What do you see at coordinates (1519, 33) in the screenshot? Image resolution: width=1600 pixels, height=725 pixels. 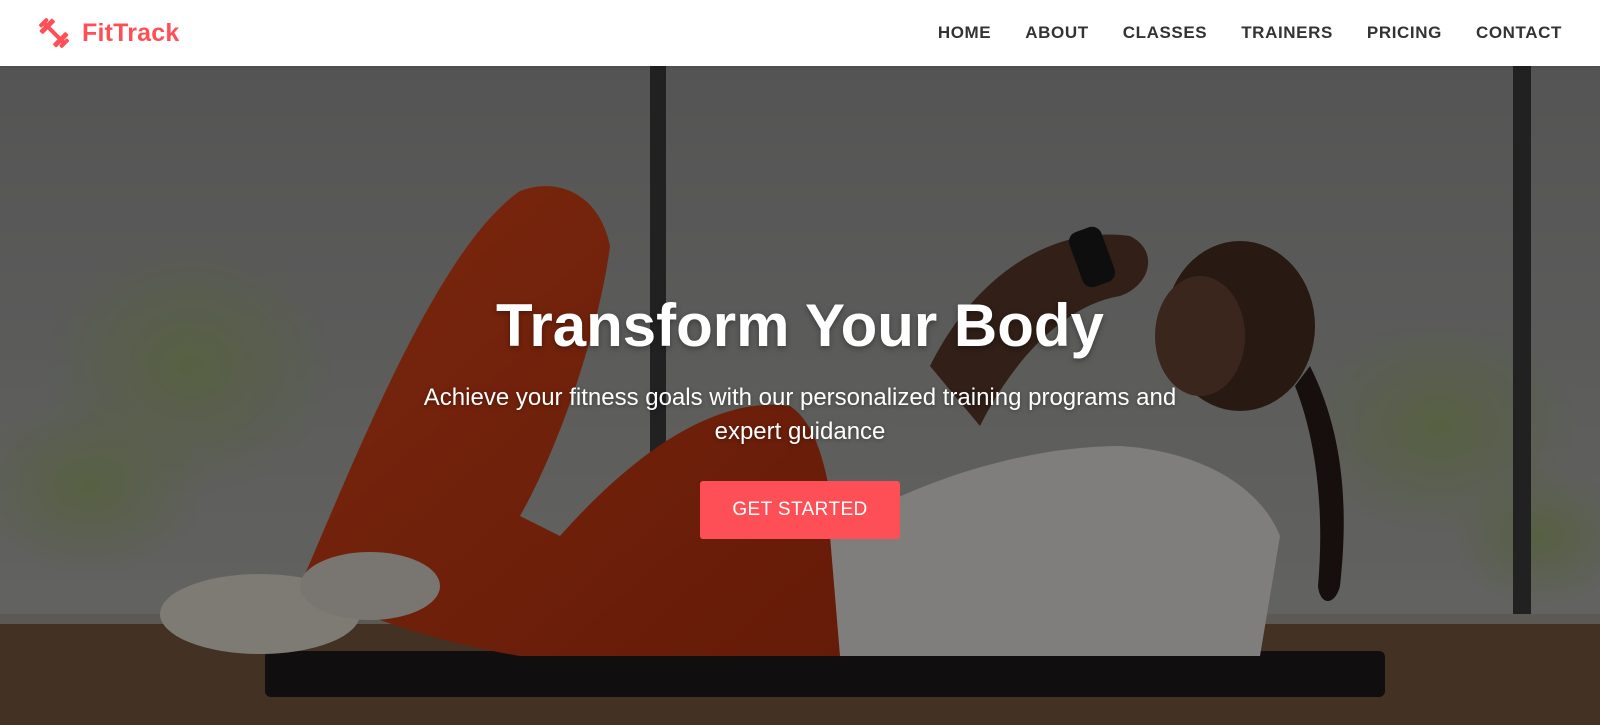 I see `nav-link-contact: CONTACT` at bounding box center [1519, 33].